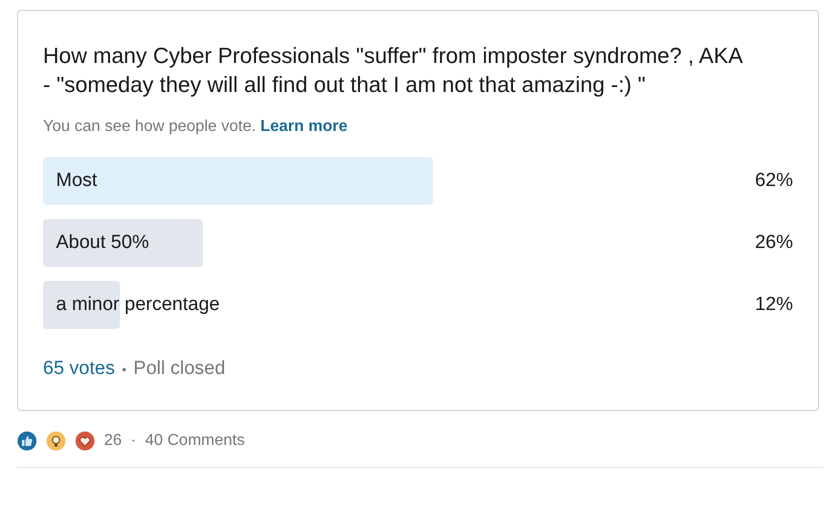 The width and height of the screenshot is (840, 505). What do you see at coordinates (773, 242) in the screenshot?
I see `option-percent: 26%` at bounding box center [773, 242].